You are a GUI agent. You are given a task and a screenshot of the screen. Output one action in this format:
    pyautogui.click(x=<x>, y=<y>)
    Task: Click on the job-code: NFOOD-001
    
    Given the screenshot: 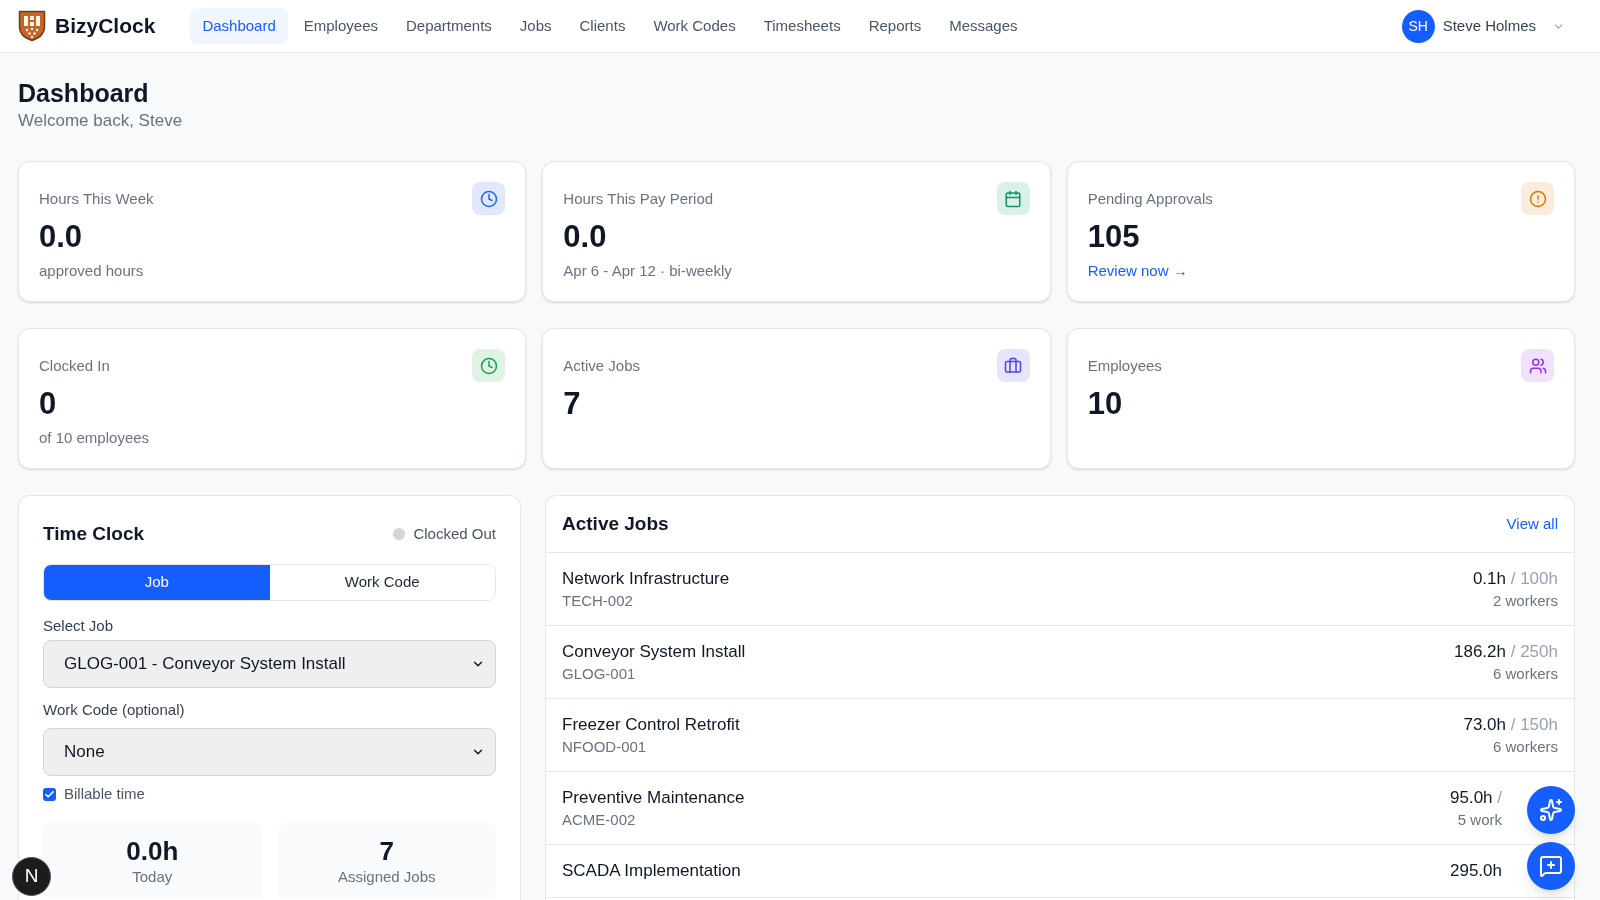 What is the action you would take?
    pyautogui.click(x=604, y=747)
    